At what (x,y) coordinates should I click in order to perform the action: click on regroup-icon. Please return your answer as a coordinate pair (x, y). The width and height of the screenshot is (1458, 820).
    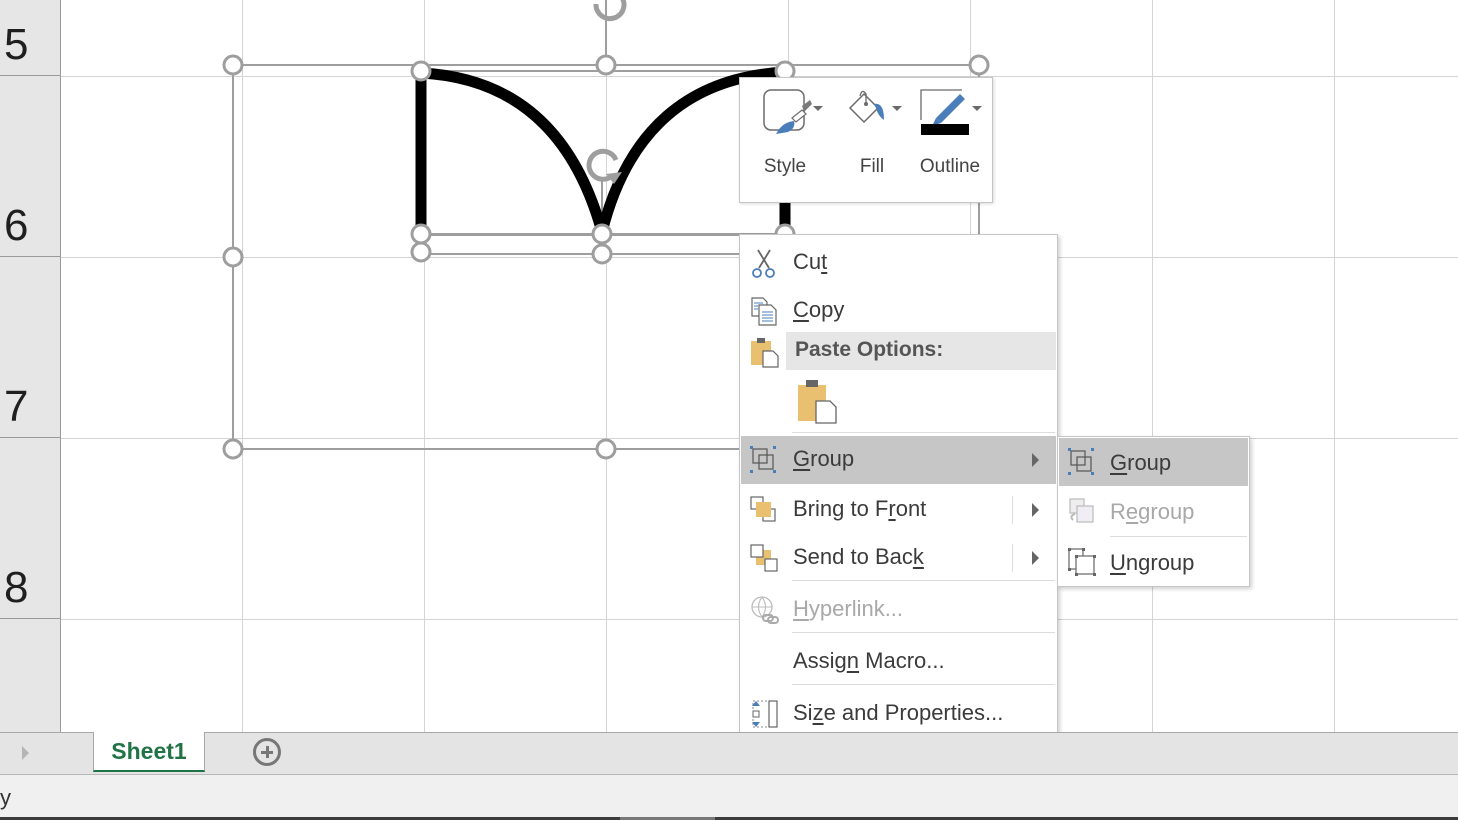
    Looking at the image, I should click on (1081, 510).